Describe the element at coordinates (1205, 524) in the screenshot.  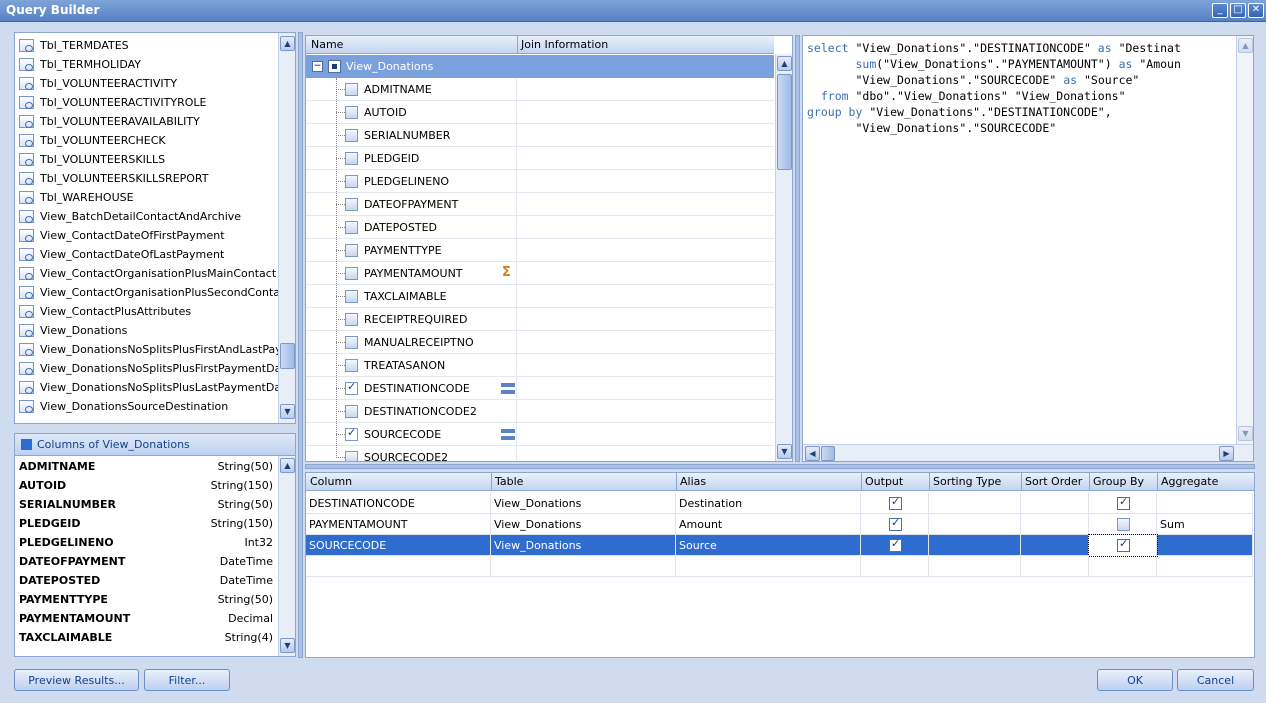
I see `grid-cell-aggregate: Sum` at that location.